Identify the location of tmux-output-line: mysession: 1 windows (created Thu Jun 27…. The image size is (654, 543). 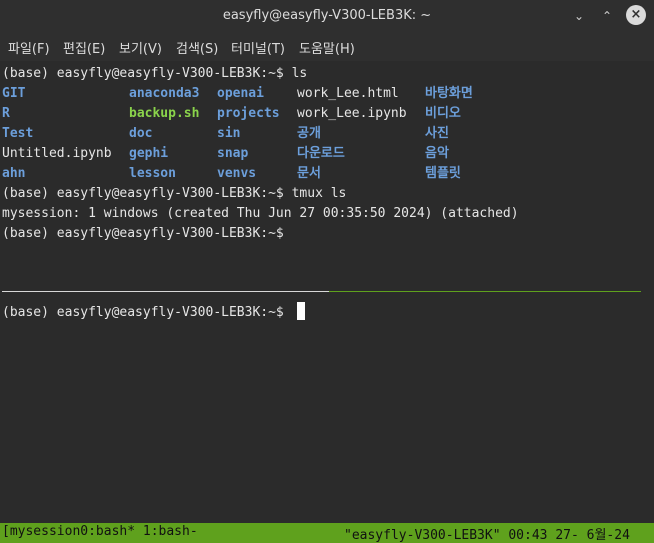
(260, 213).